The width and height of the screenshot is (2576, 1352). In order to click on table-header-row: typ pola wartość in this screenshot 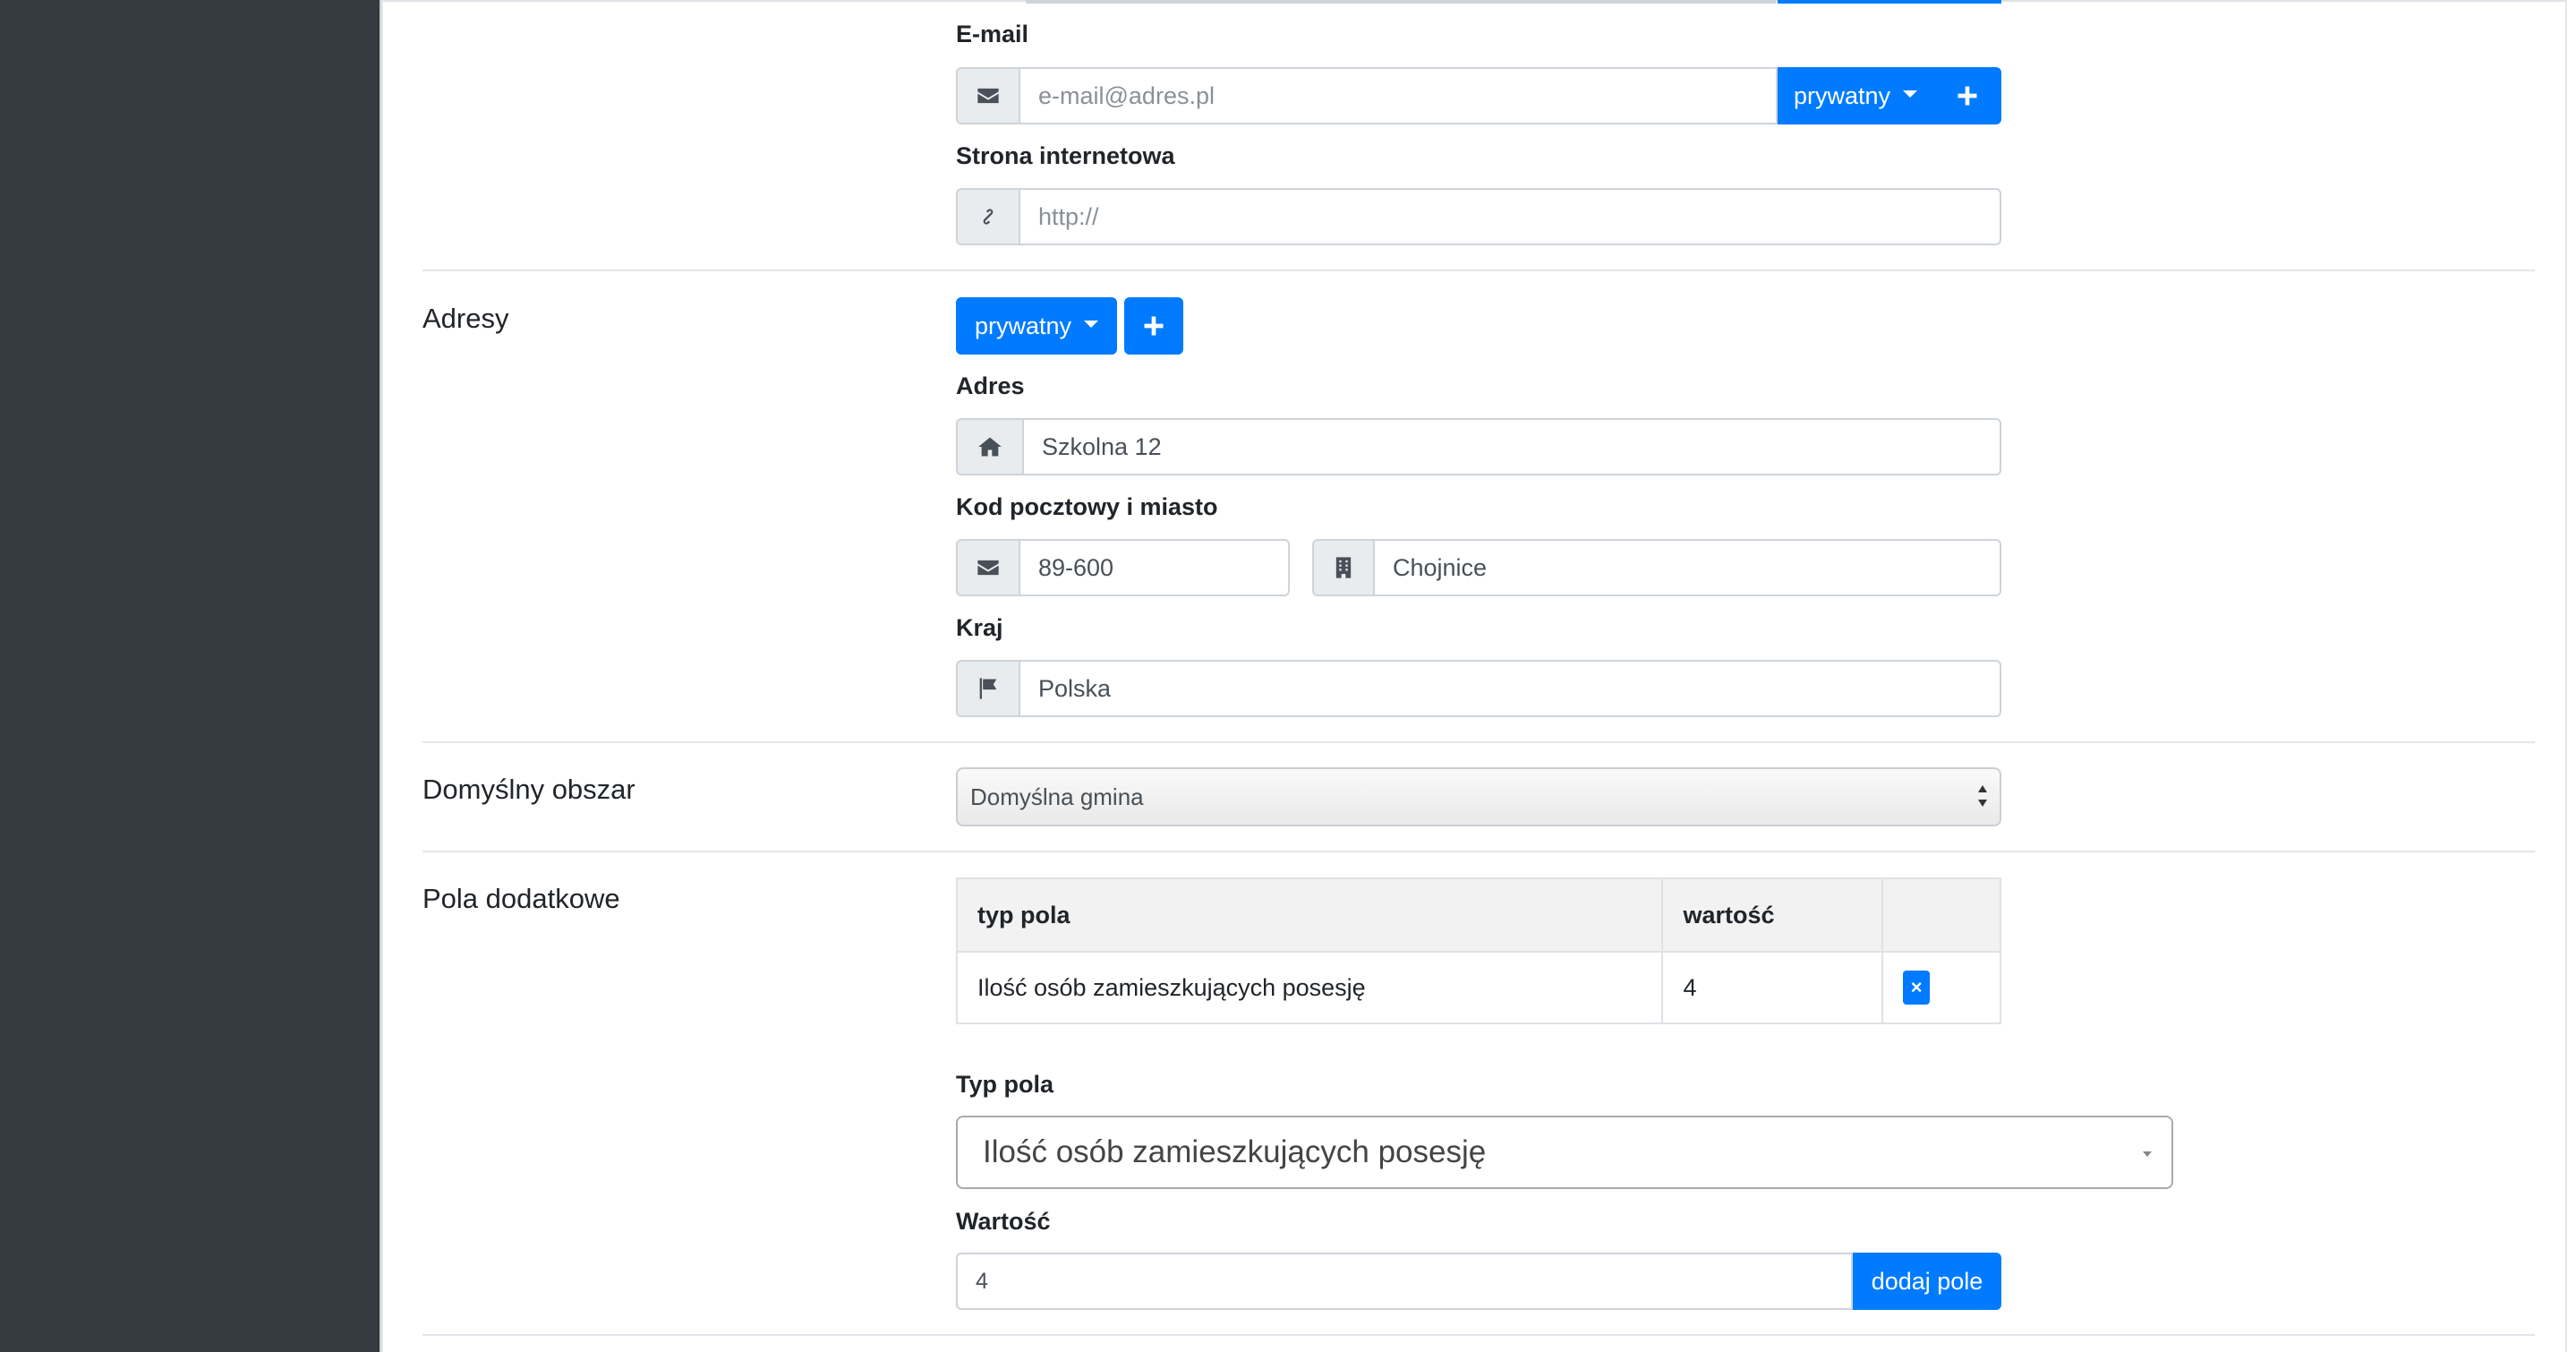, I will do `click(1478, 915)`.